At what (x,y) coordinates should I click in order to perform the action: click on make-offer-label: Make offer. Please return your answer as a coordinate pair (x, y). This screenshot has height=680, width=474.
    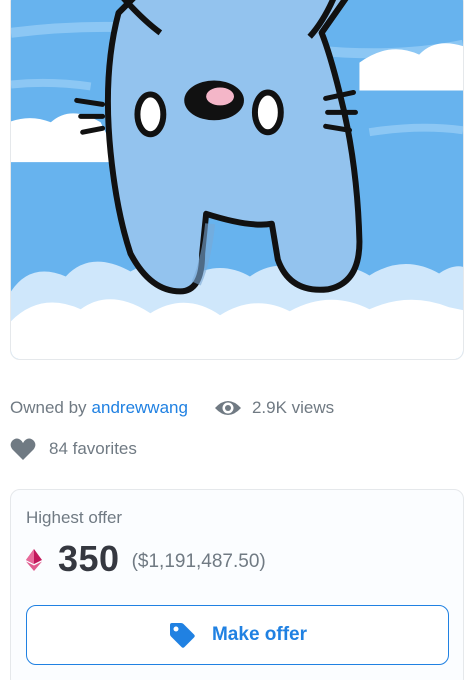
    Looking at the image, I should click on (259, 634).